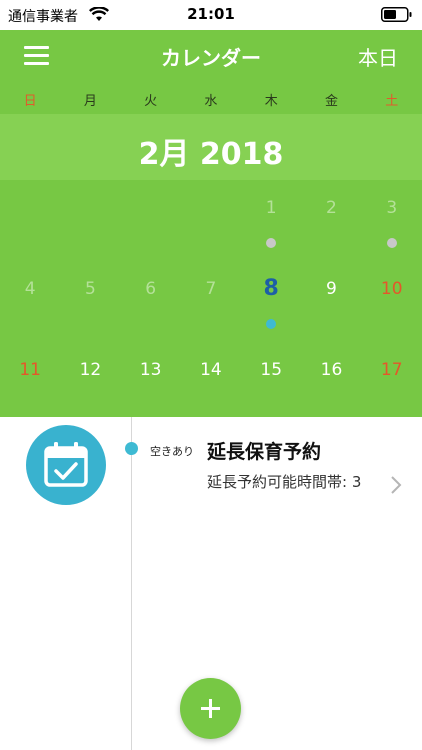  Describe the element at coordinates (271, 370) in the screenshot. I see `day-number: 15` at that location.